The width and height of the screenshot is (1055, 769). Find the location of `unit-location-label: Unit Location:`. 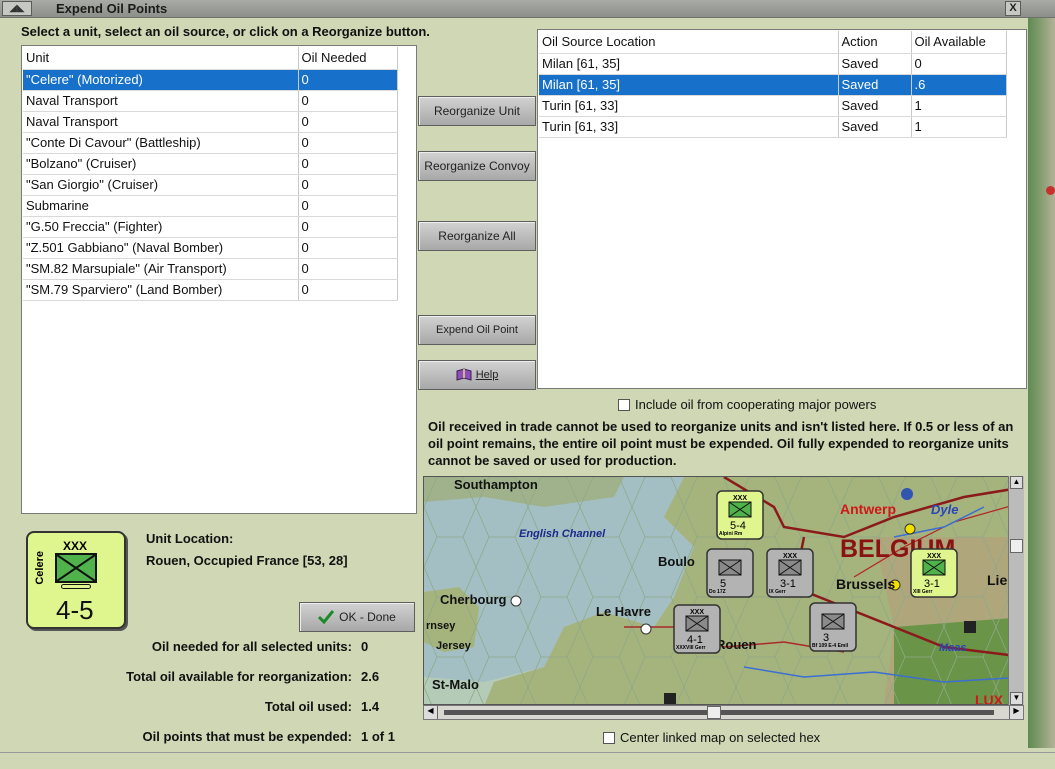

unit-location-label: Unit Location: is located at coordinates (190, 538).